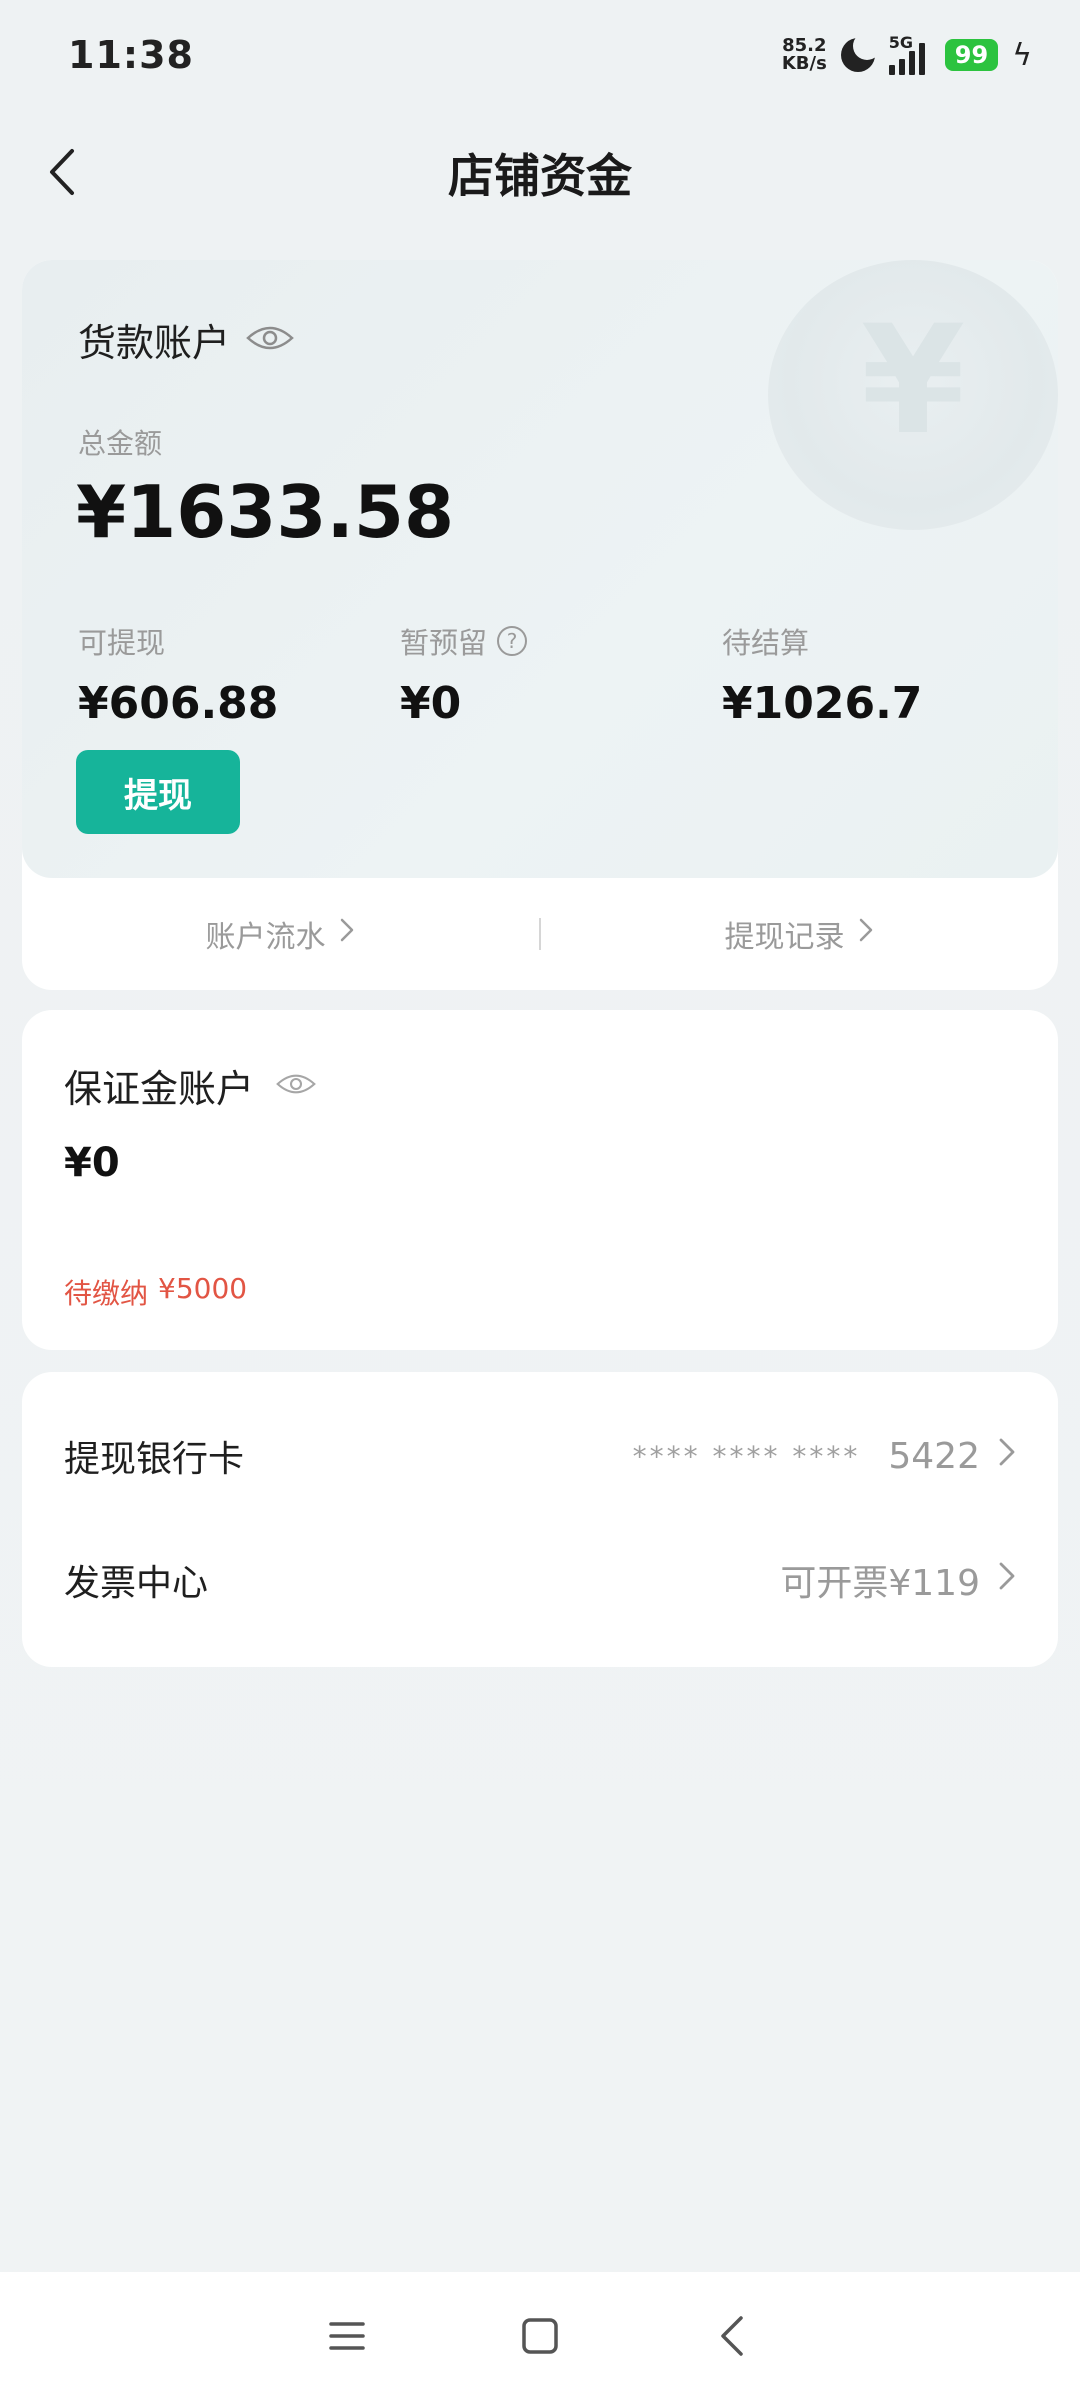  I want to click on invoice-center-value-wrap: 可开票¥119, so click(899, 1580).